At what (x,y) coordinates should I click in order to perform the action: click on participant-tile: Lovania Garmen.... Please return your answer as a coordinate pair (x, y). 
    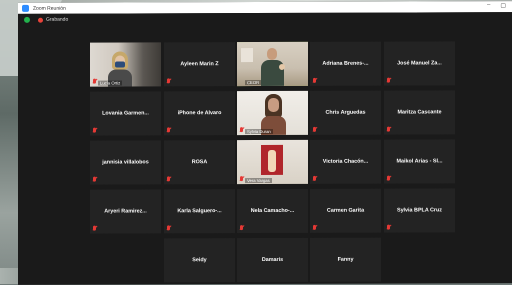
    Looking at the image, I should click on (125, 113).